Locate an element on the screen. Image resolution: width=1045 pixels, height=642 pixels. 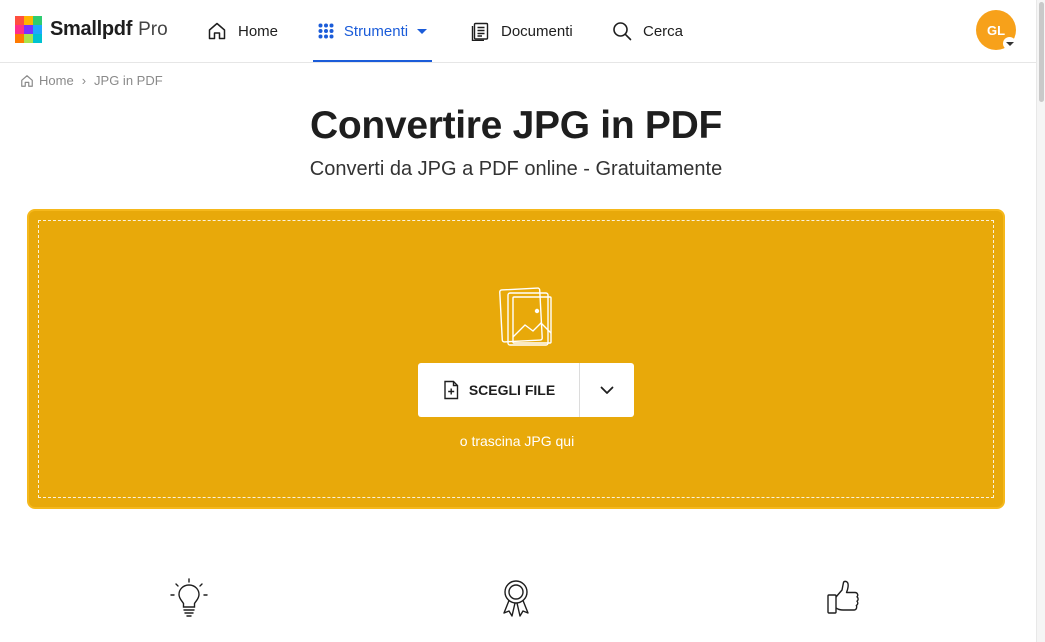
nav-documents: Documenti is located at coordinates (521, 31).